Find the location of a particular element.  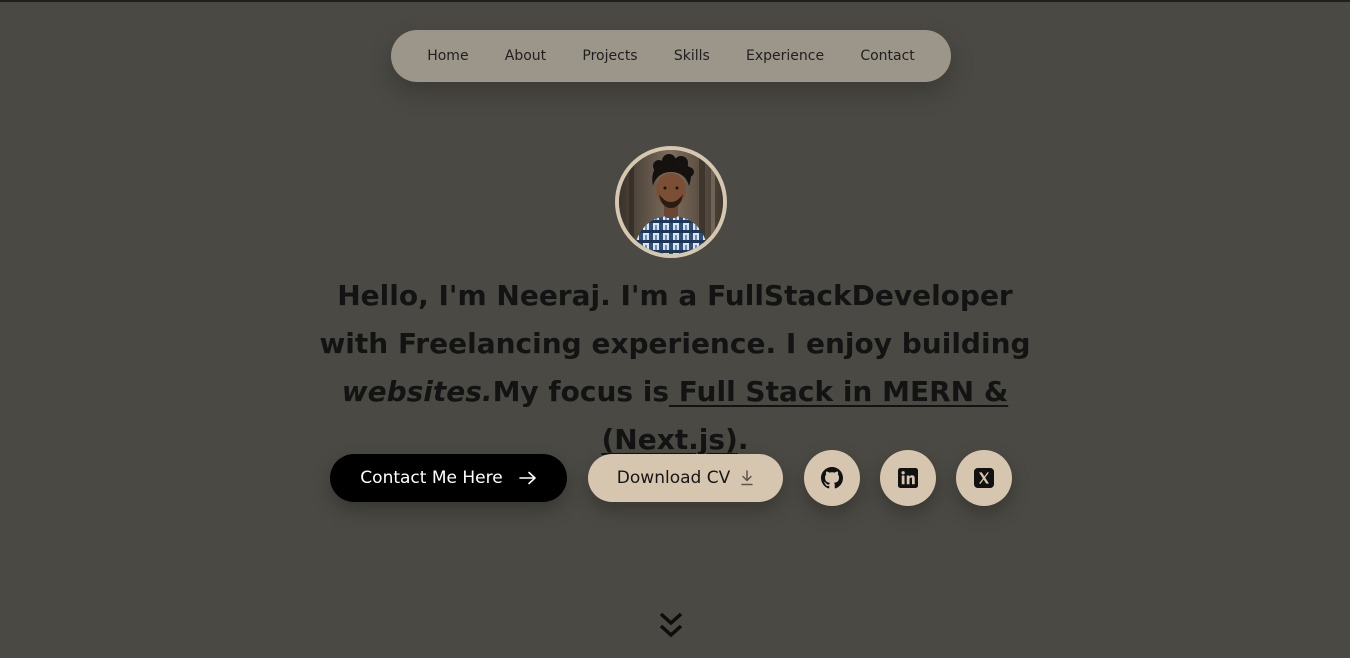

hero-text: with is located at coordinates (358, 343).